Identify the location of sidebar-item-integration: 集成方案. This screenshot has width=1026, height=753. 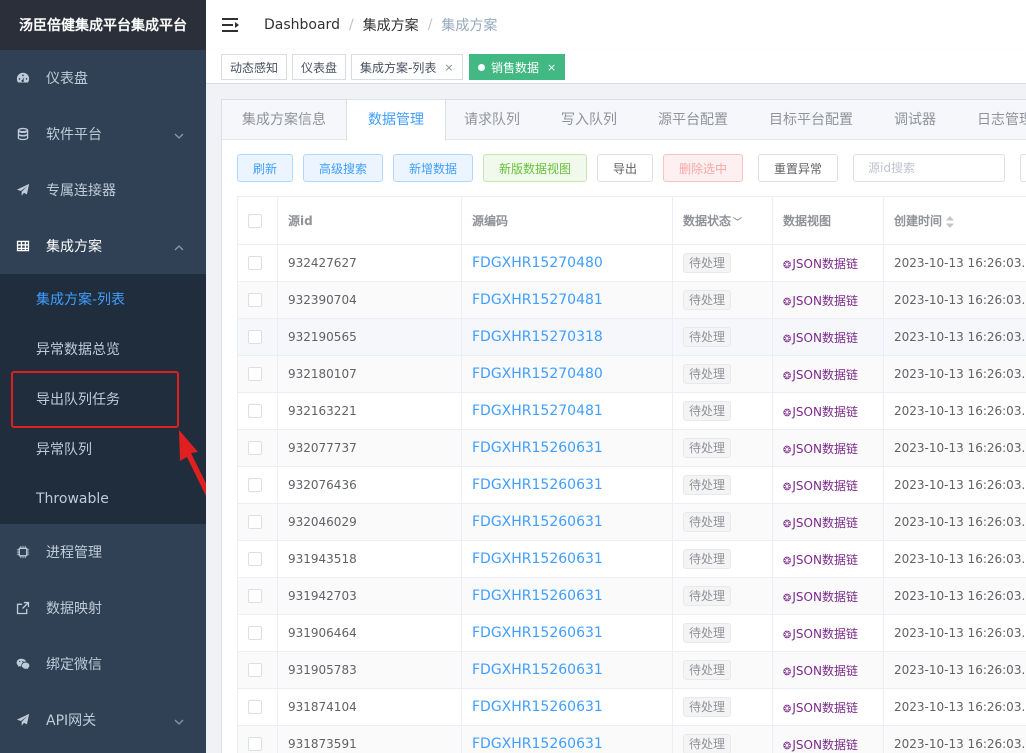
(103, 246).